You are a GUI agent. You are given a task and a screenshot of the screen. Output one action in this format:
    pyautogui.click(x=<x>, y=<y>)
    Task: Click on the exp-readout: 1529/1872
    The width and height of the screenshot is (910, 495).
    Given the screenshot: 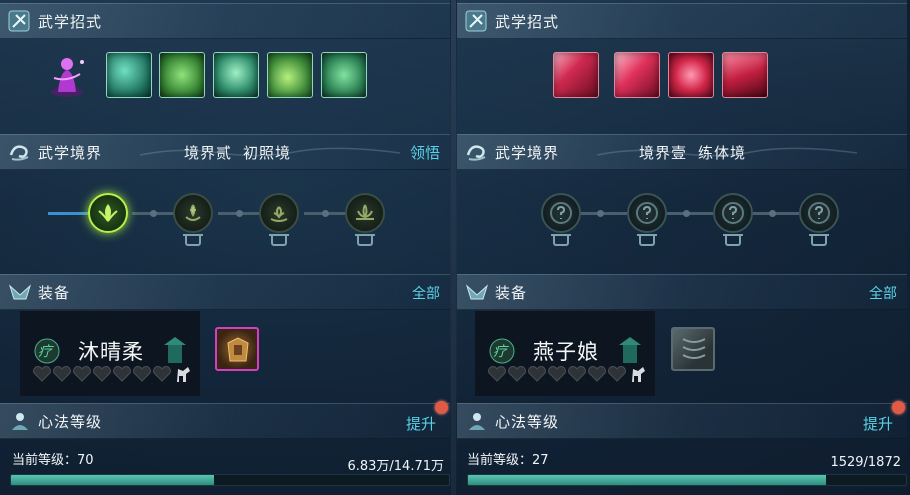 What is the action you would take?
    pyautogui.click(x=865, y=462)
    